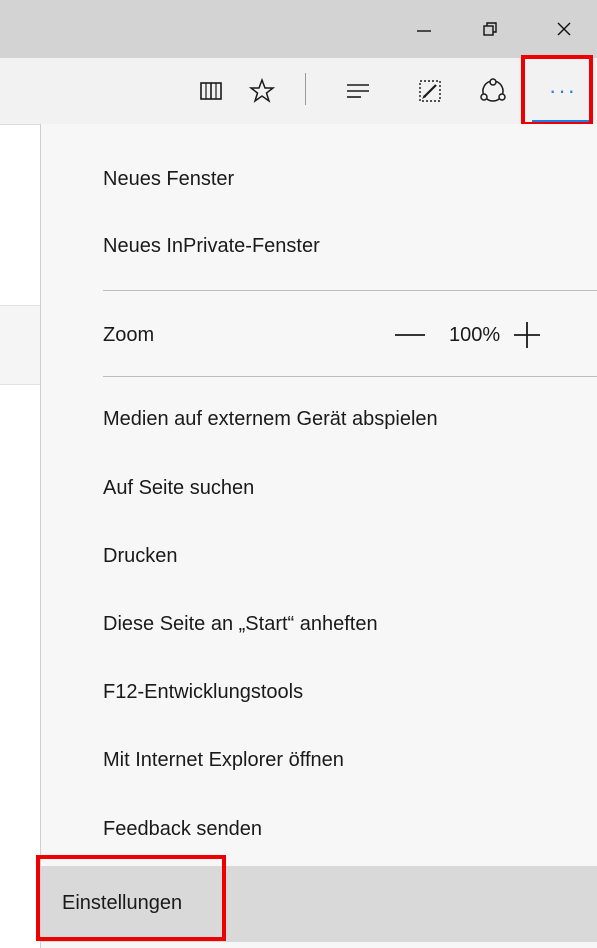 This screenshot has height=948, width=597. What do you see at coordinates (342, 246) in the screenshot?
I see `menu-item-new-inprivate: Neues InPrivate-Fenster` at bounding box center [342, 246].